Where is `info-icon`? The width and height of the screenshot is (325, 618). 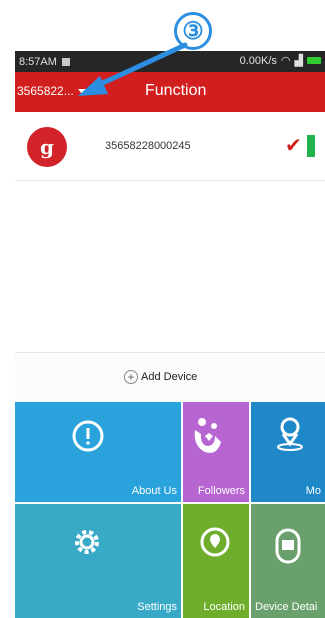
info-icon is located at coordinates (88, 436).